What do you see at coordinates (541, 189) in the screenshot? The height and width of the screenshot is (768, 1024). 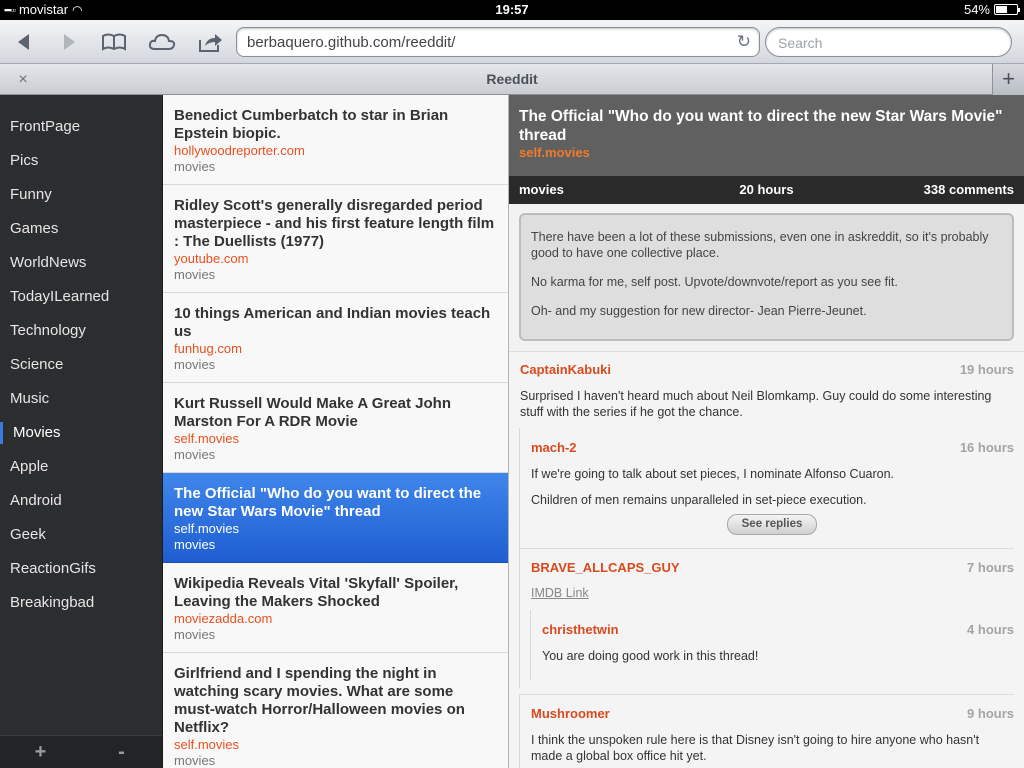 I see `detail-subreddit: movies` at bounding box center [541, 189].